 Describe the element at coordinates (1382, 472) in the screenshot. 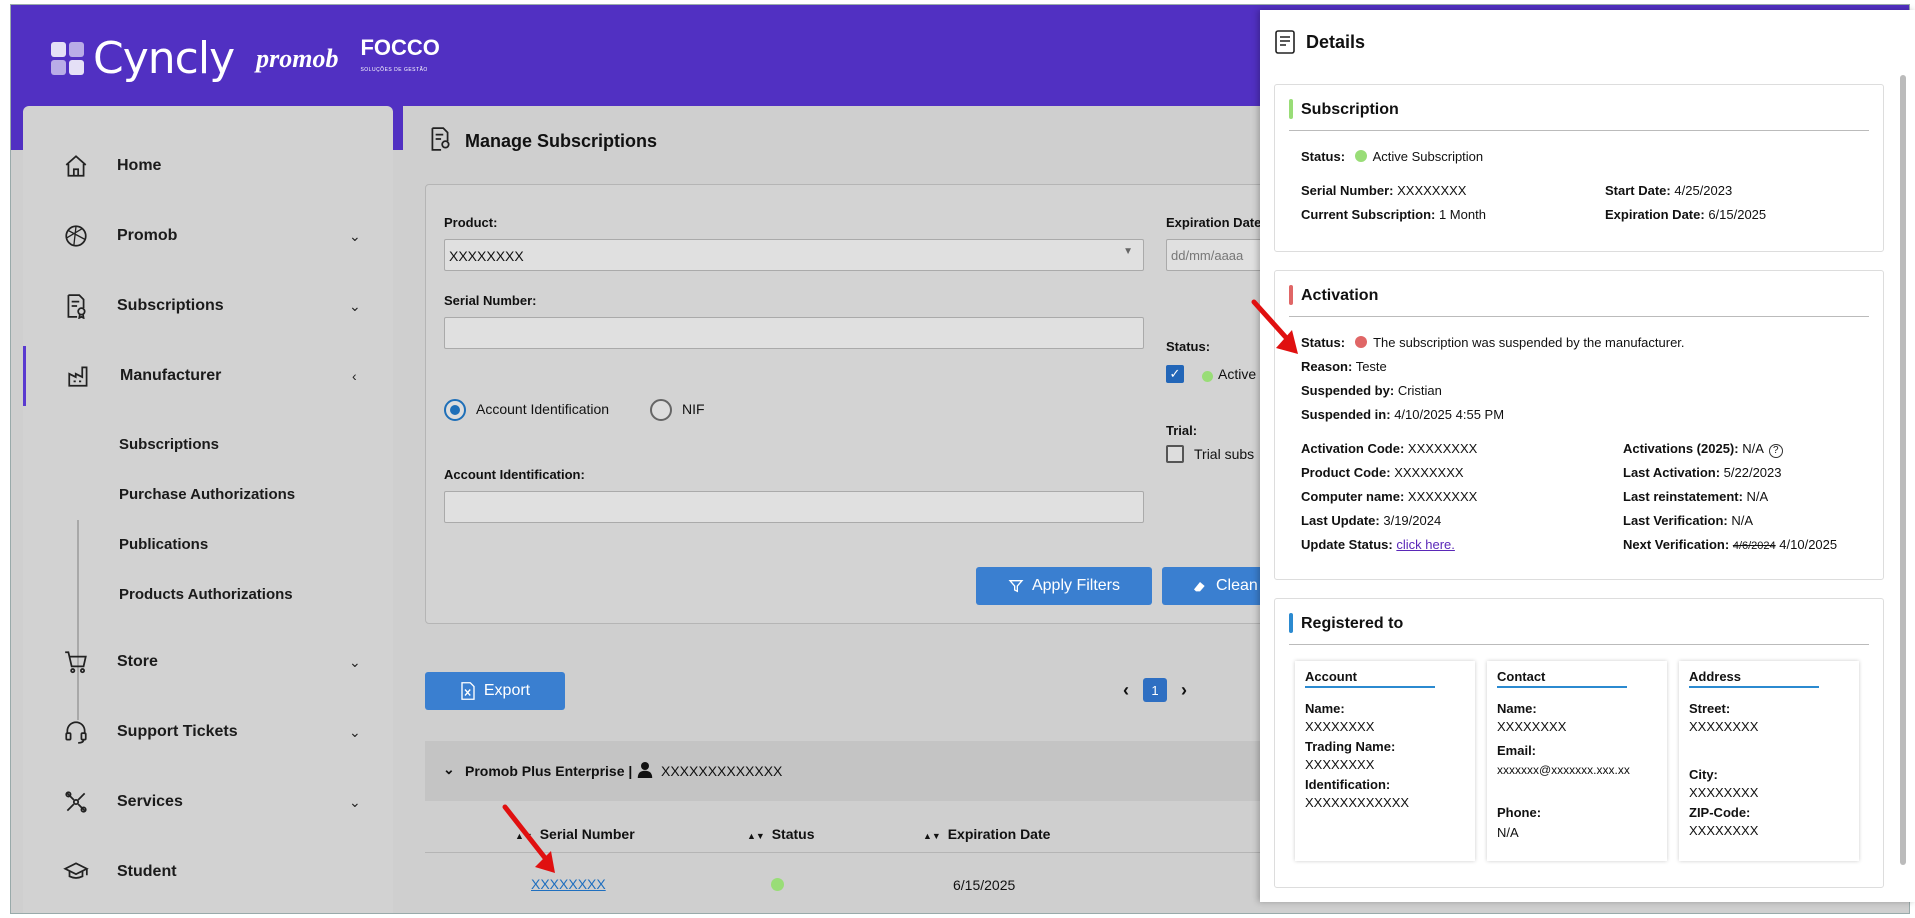

I see `activation-product-code: Product Code: XXXXXXXX` at that location.